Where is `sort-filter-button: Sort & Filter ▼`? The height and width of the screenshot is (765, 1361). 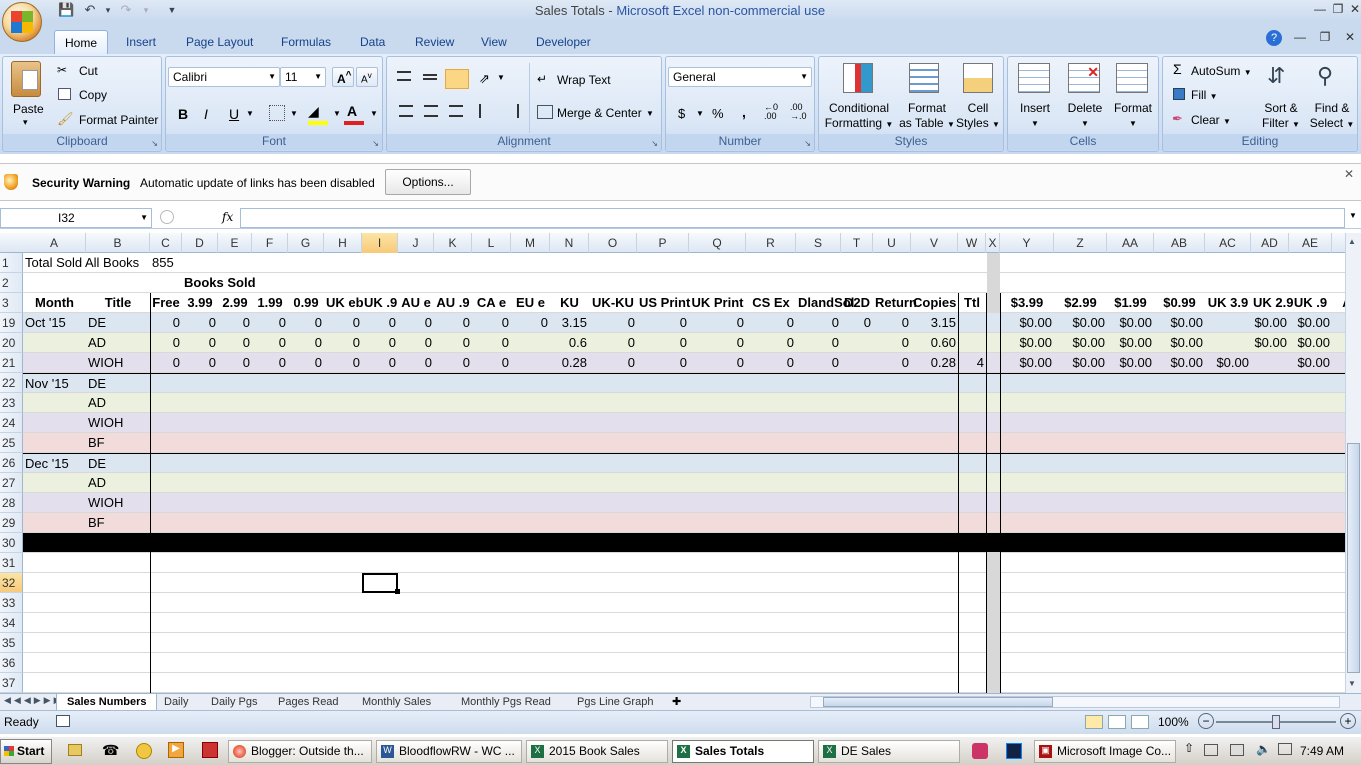 sort-filter-button: Sort & Filter ▼ is located at coordinates (1281, 116).